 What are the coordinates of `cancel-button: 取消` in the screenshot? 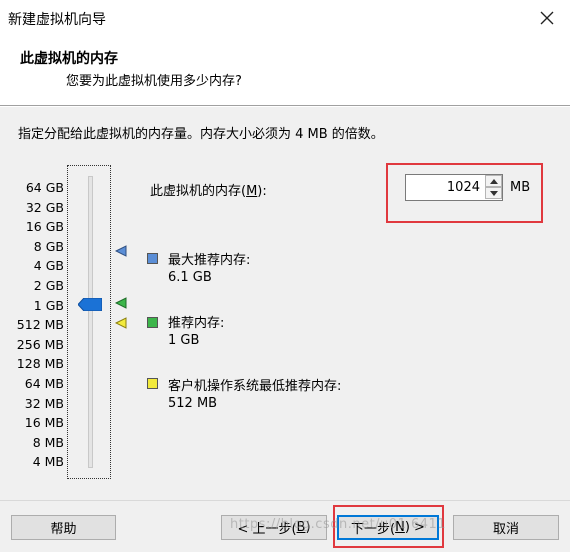 It's located at (506, 527).